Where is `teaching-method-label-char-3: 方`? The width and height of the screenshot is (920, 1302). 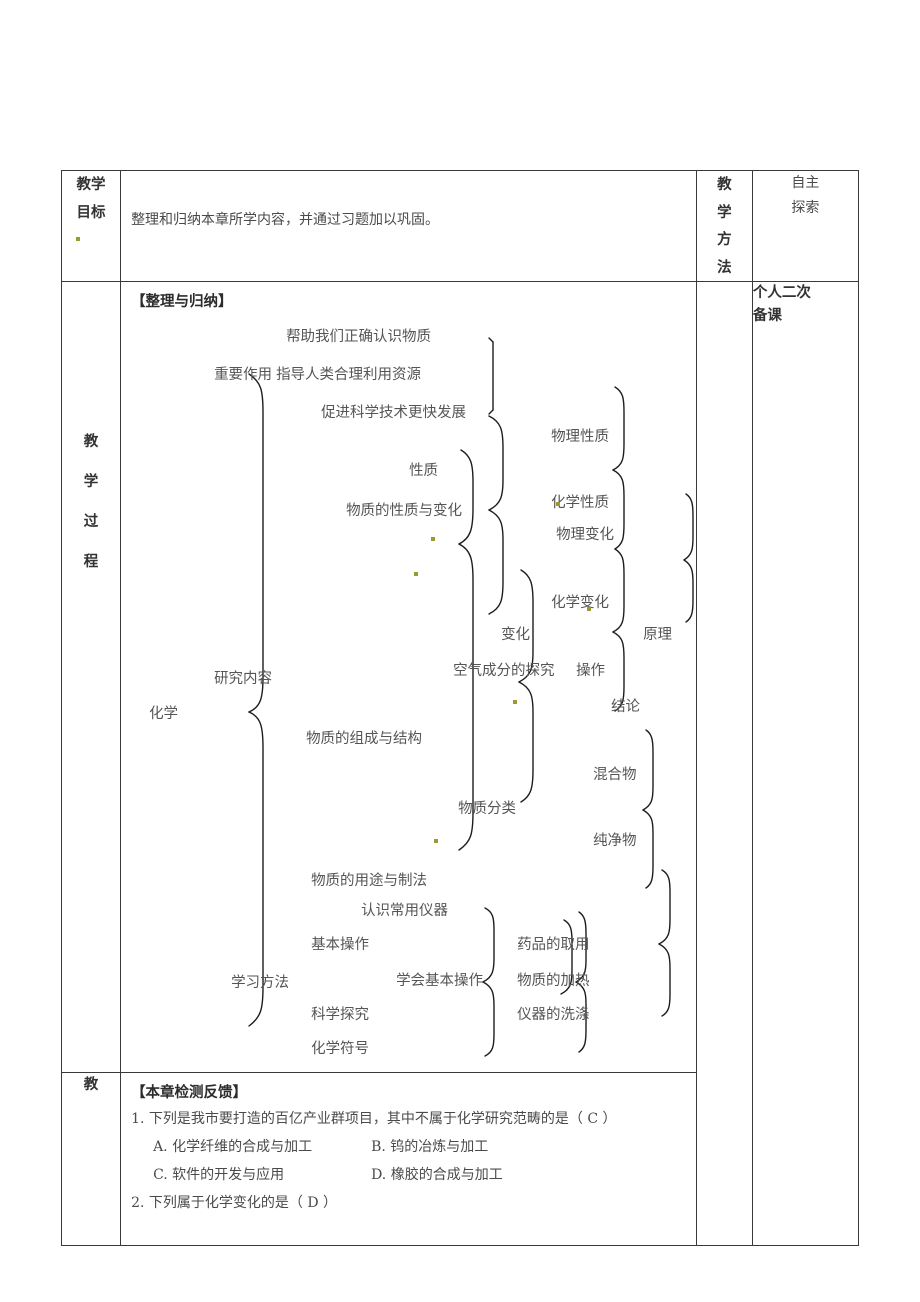
teaching-method-label-char-3: 方 is located at coordinates (724, 240).